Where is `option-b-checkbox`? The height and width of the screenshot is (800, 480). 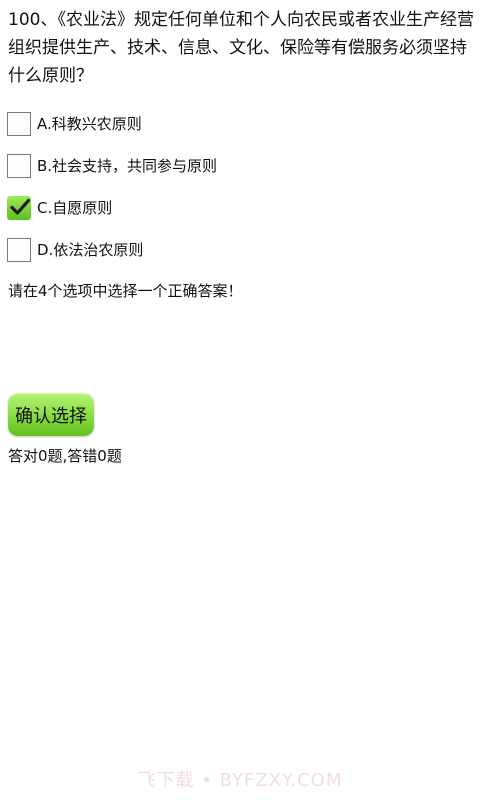
option-b-checkbox is located at coordinates (19, 166).